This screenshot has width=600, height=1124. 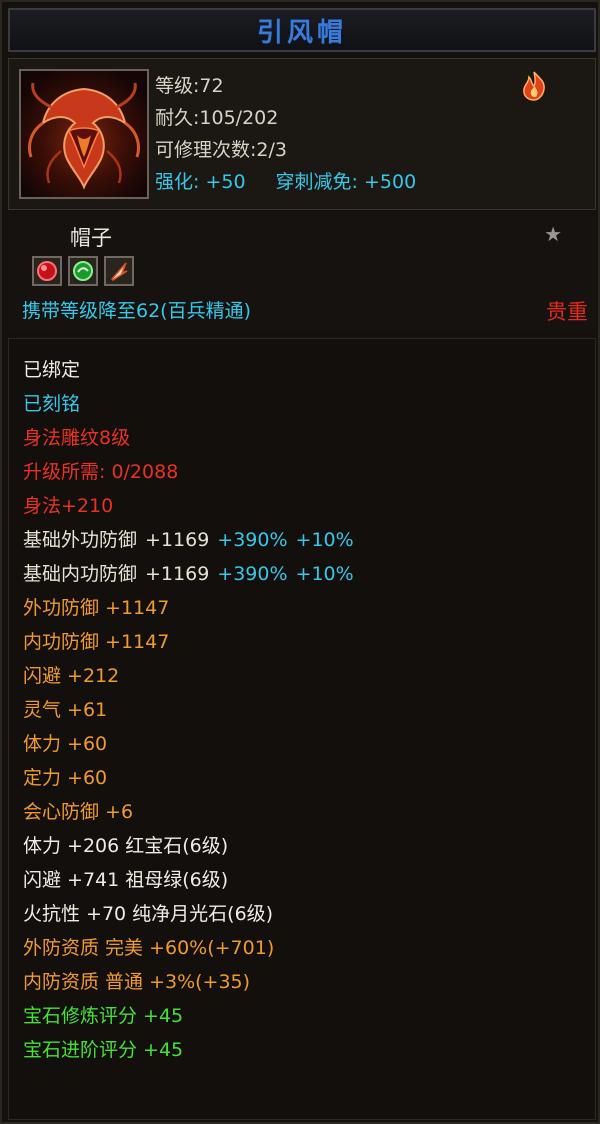 What do you see at coordinates (103, 1016) in the screenshot?
I see `score-row: 宝石修炼评分 +45` at bounding box center [103, 1016].